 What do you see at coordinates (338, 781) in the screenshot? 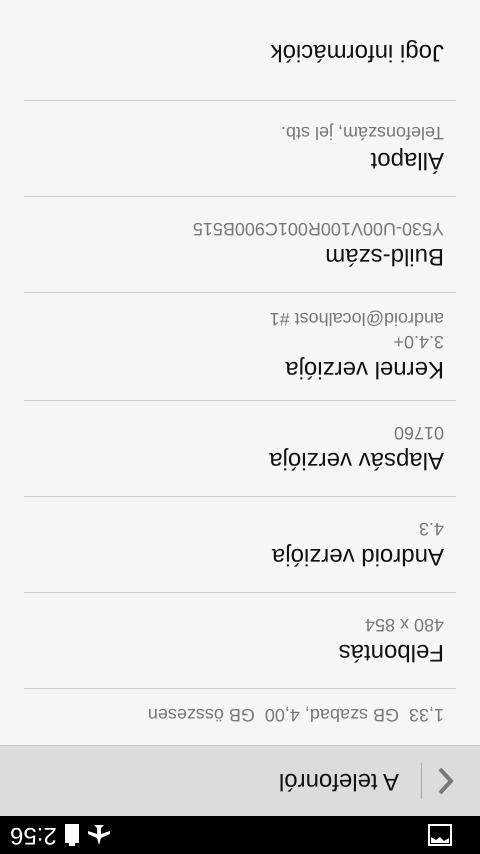
I see `screen-title: A telefonról` at bounding box center [338, 781].